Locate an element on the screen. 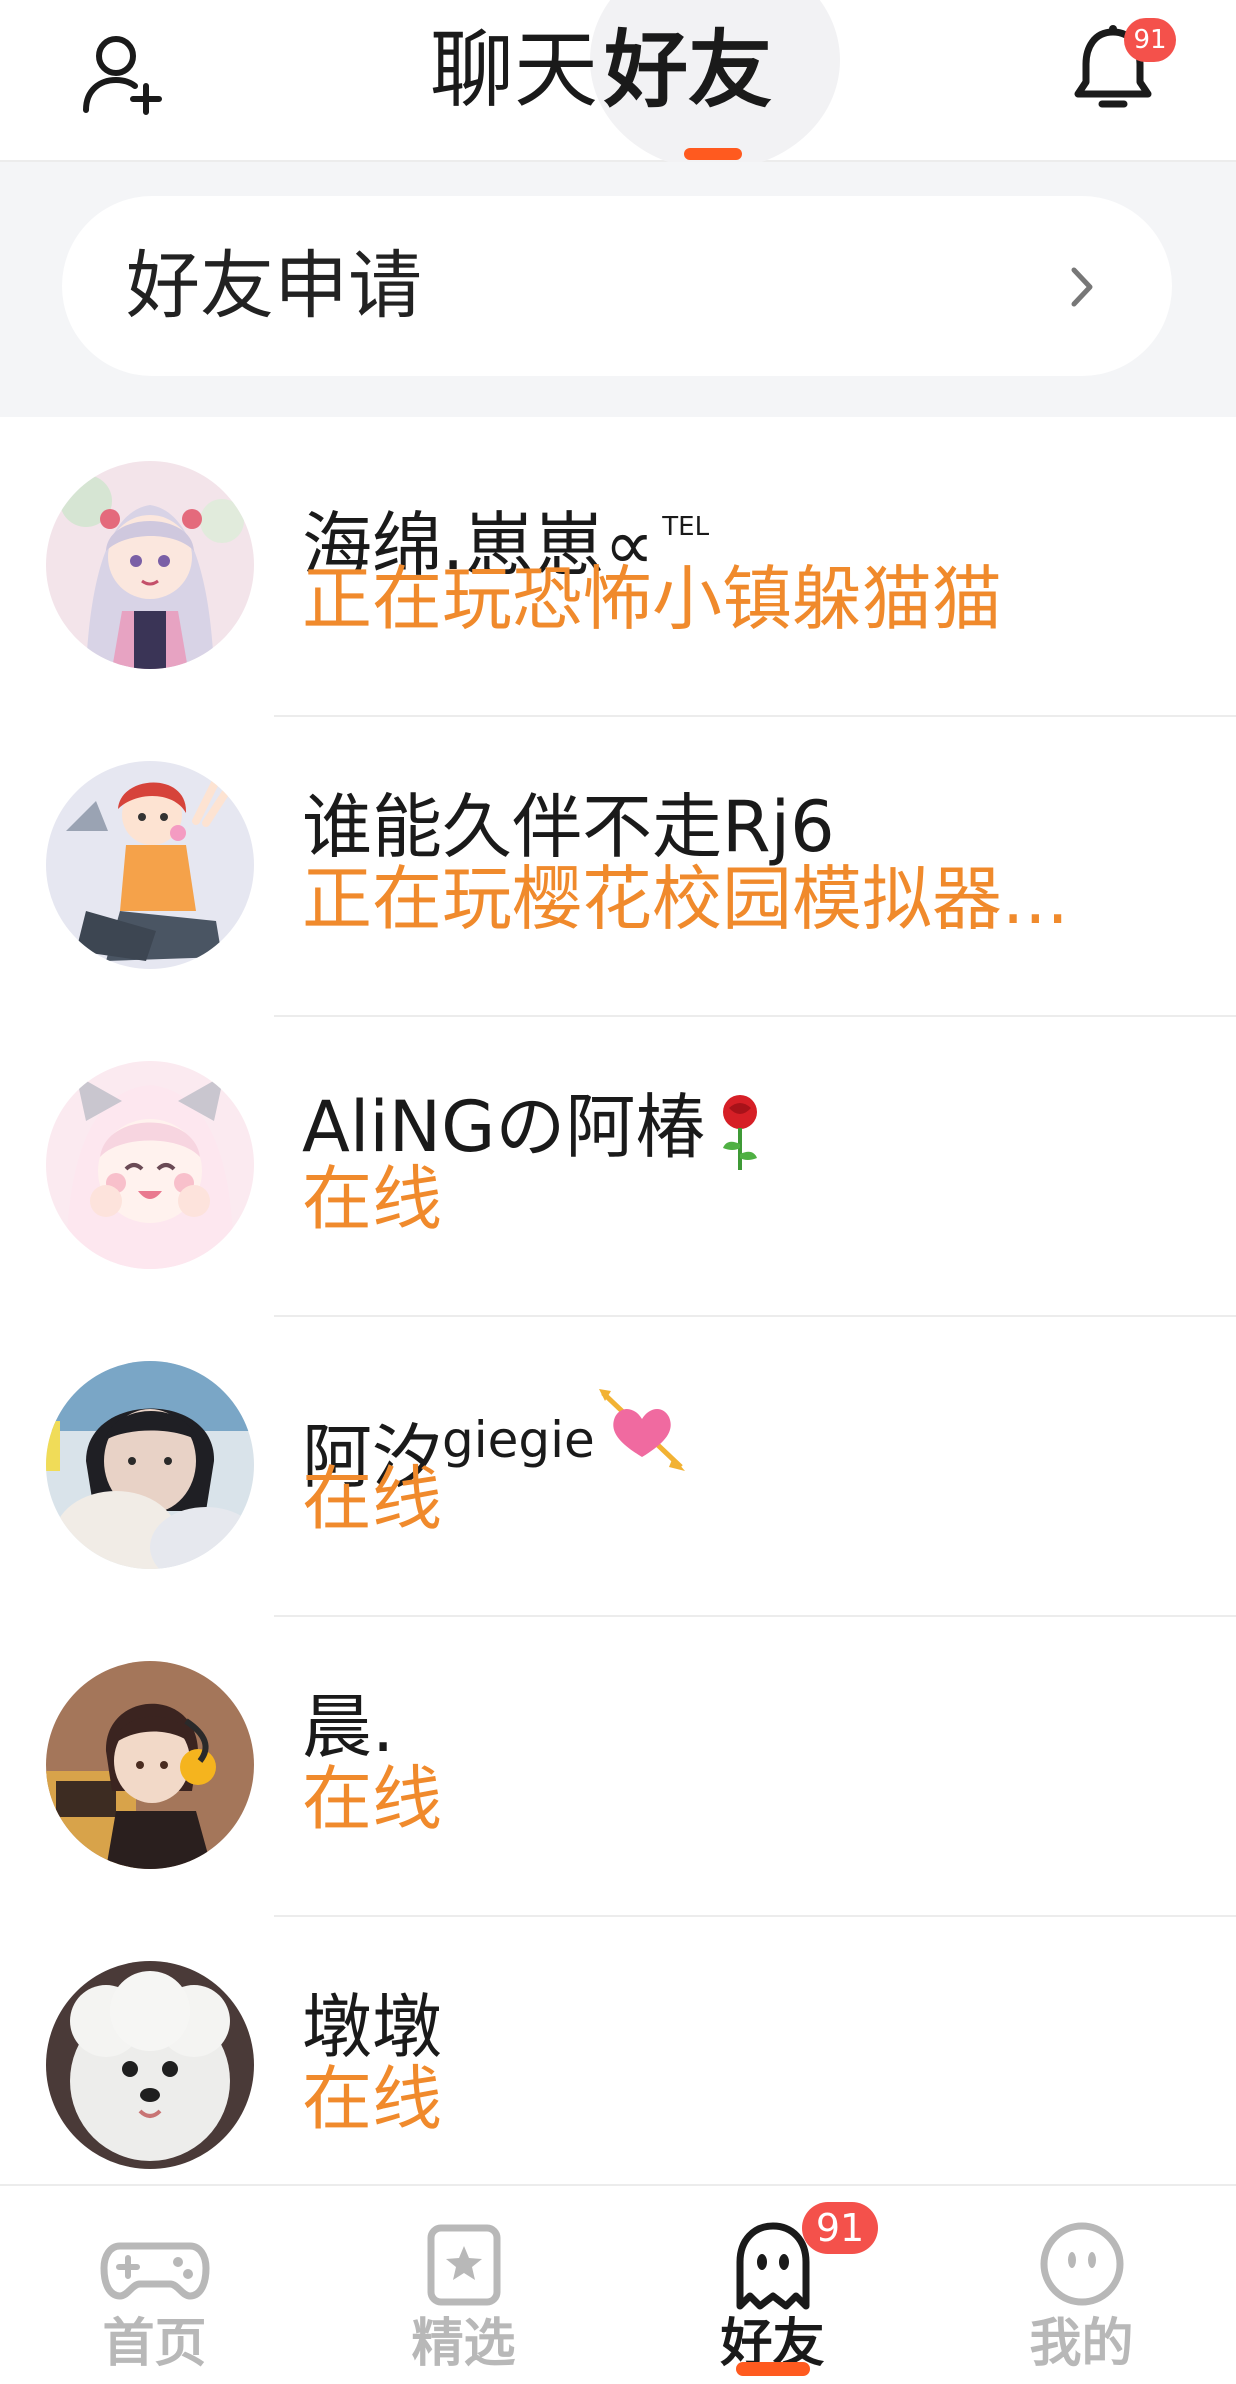 The width and height of the screenshot is (1236, 2384). face-icon is located at coordinates (1082, 2264).